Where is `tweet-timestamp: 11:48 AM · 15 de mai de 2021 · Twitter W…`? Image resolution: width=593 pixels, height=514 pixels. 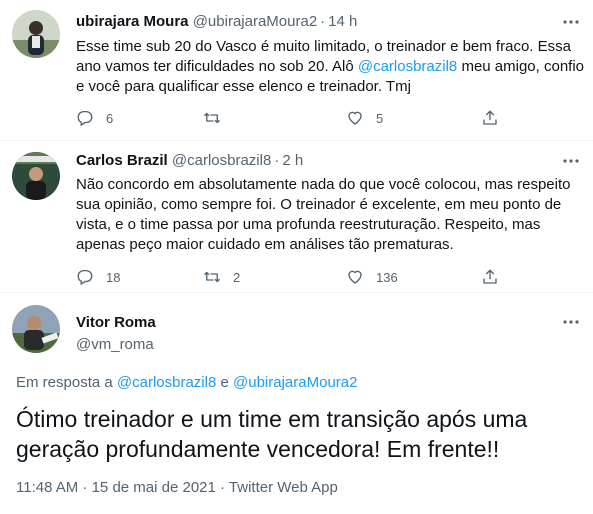 tweet-timestamp: 11:48 AM · 15 de mai de 2021 · Twitter W… is located at coordinates (177, 487).